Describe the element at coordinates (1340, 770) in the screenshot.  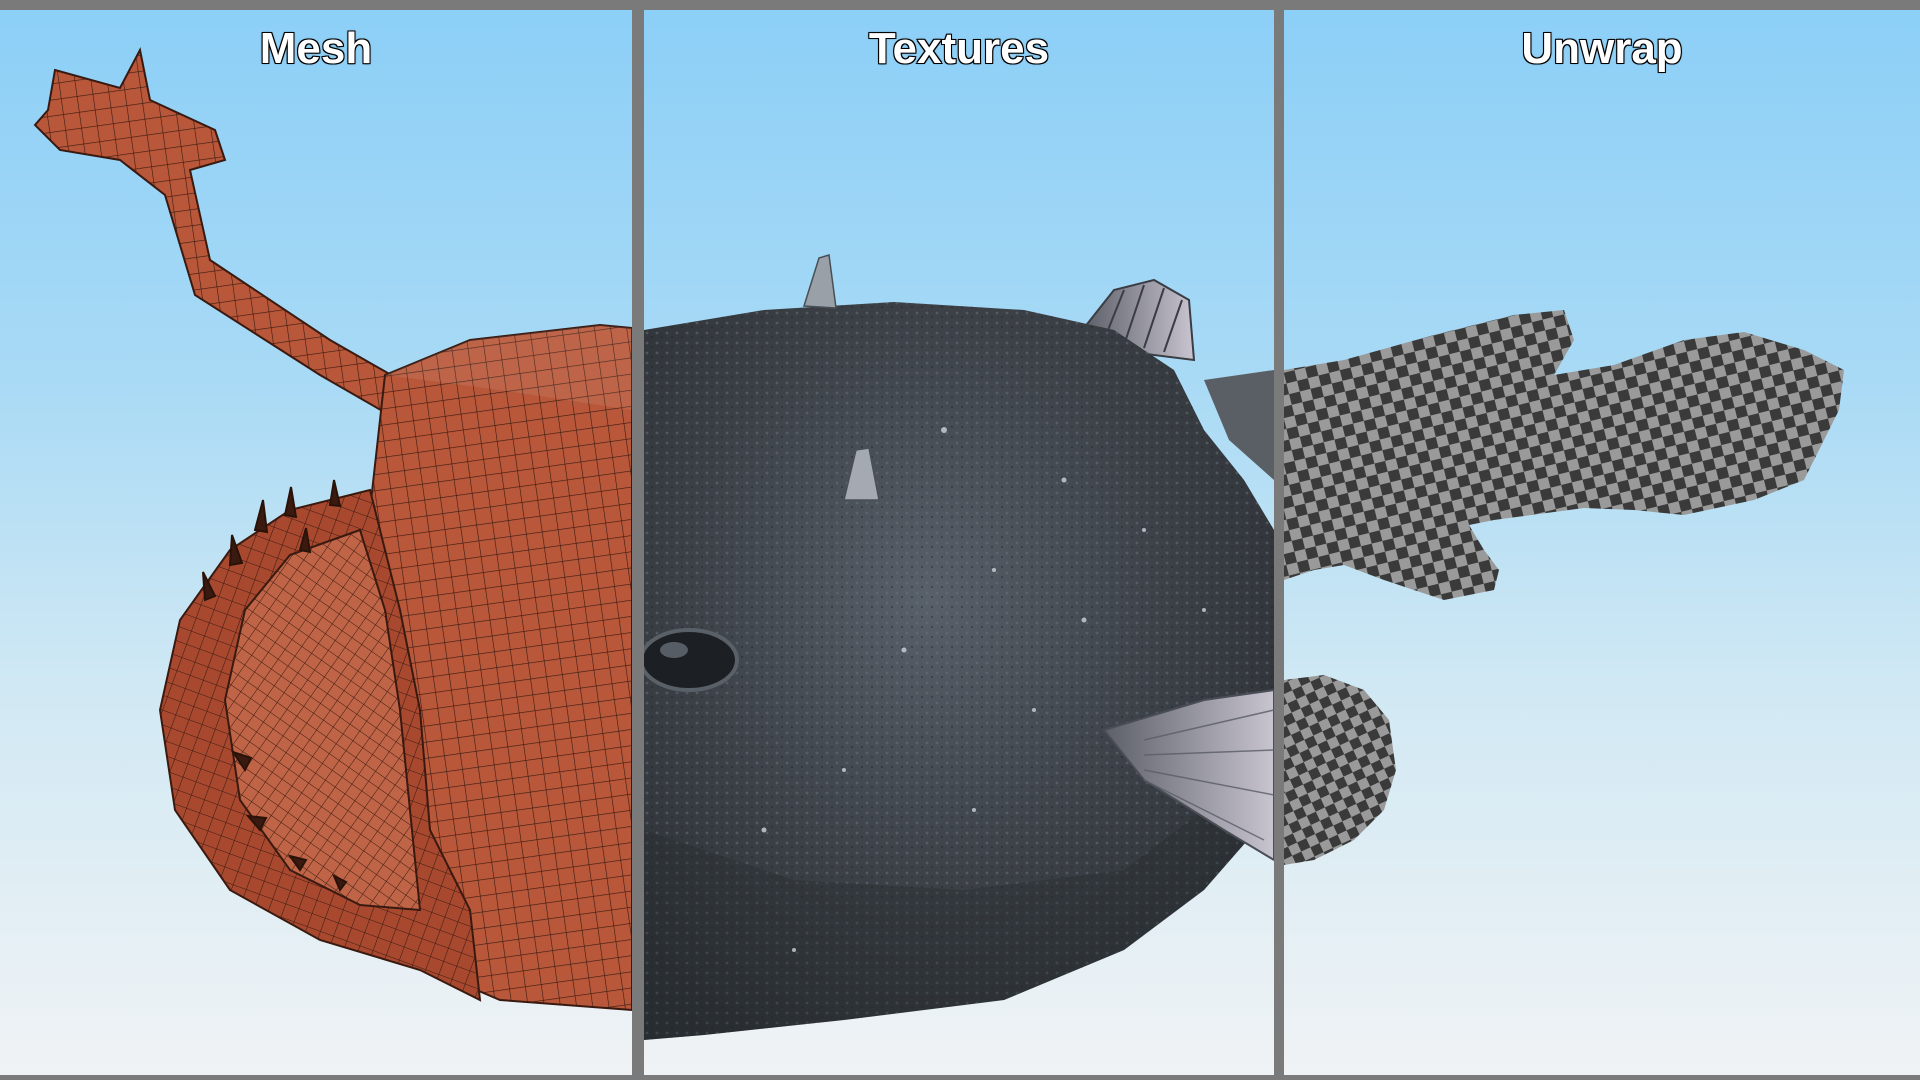
I see `unwrap-round-island` at that location.